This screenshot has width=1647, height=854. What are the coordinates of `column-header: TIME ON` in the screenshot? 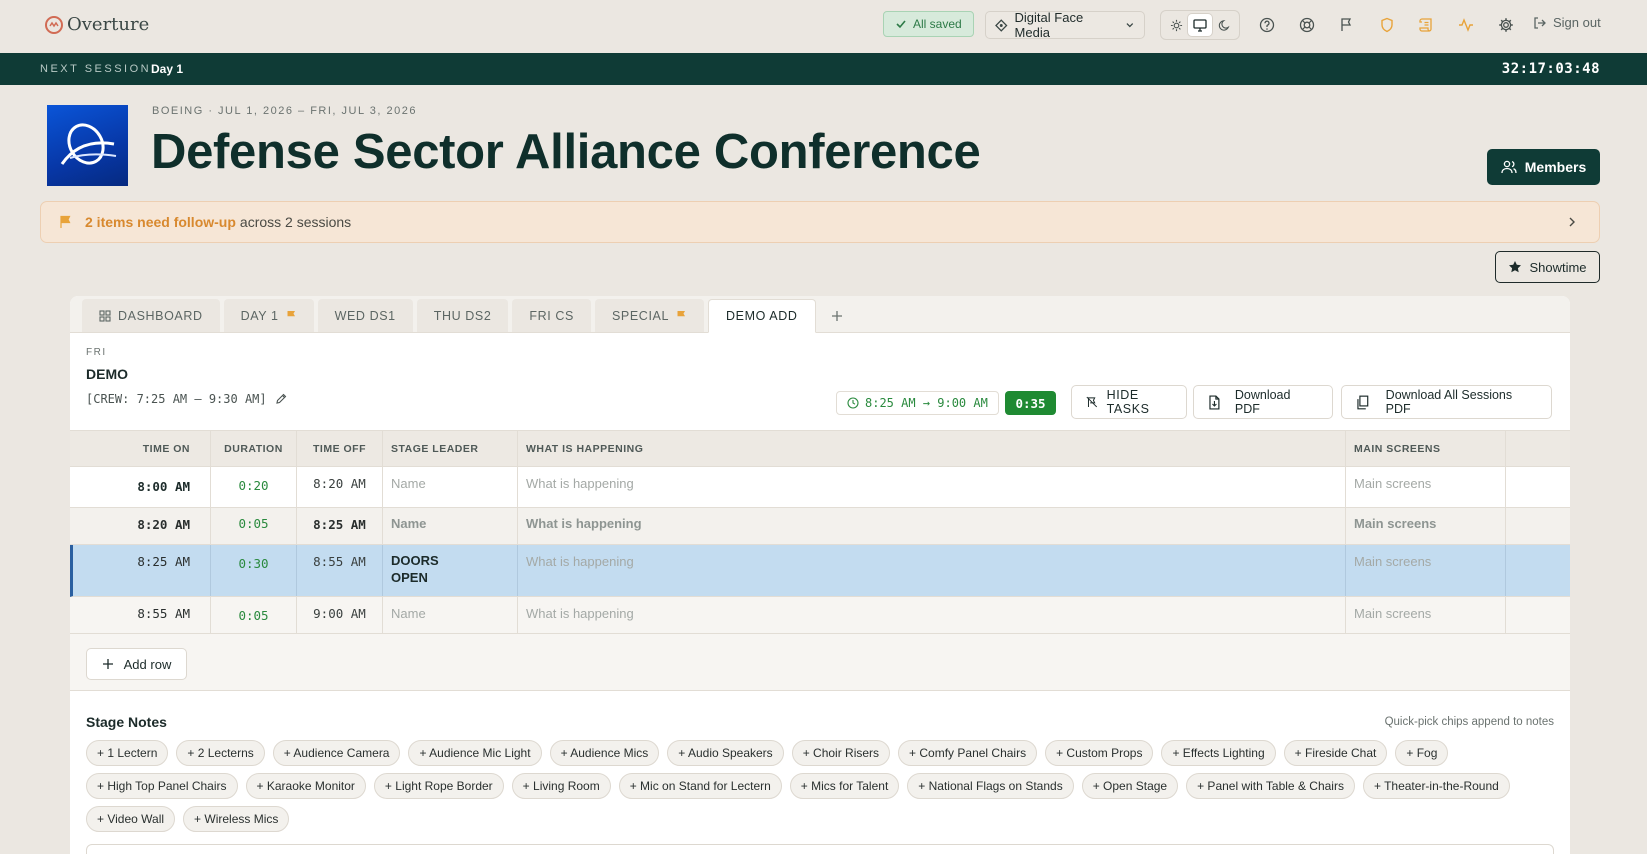 It's located at (140, 448).